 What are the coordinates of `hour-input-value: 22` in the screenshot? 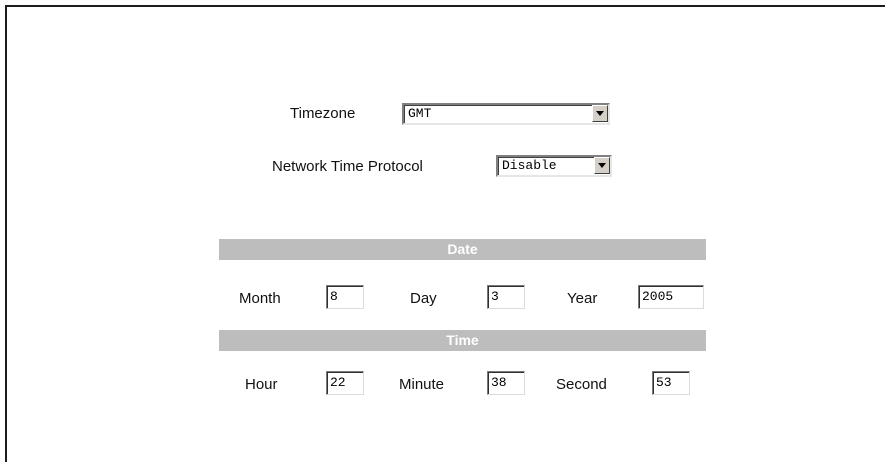 It's located at (338, 382).